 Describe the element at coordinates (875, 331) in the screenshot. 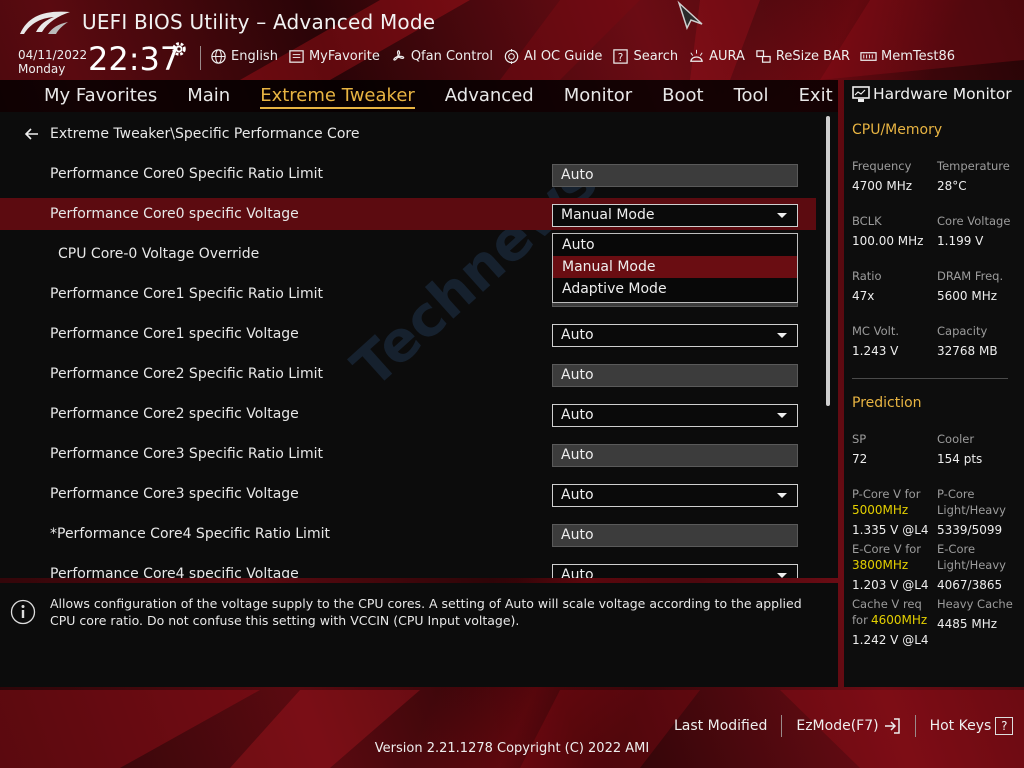

I see `hw-label-mc-volt: MC Volt.` at that location.